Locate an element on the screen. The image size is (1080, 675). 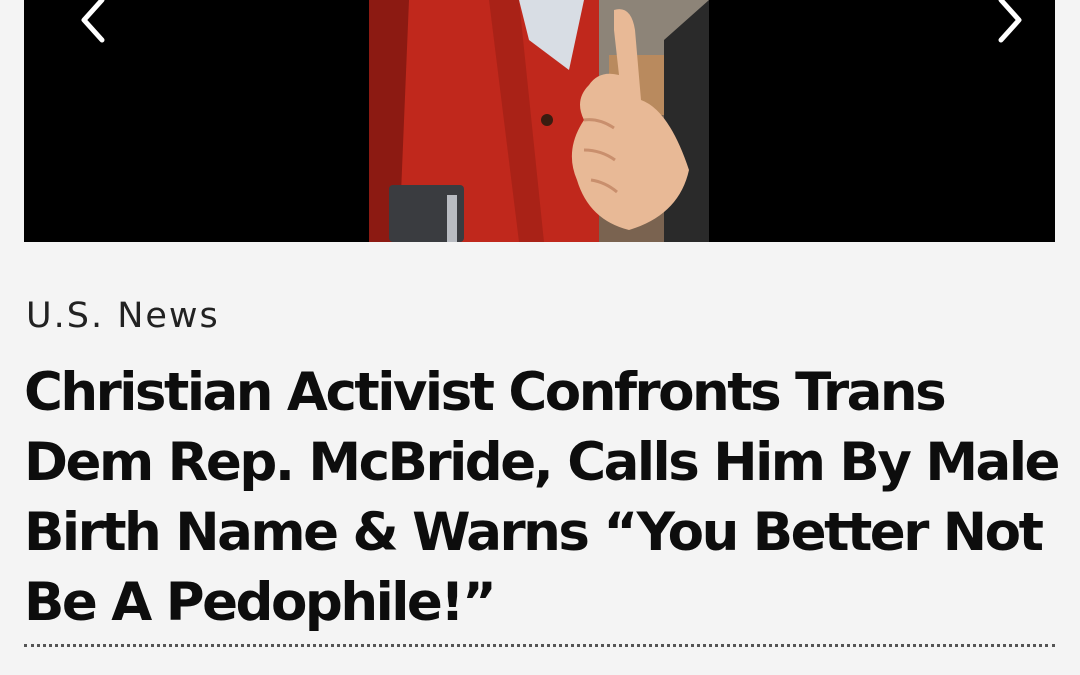
article-hero-image is located at coordinates (539, 121).